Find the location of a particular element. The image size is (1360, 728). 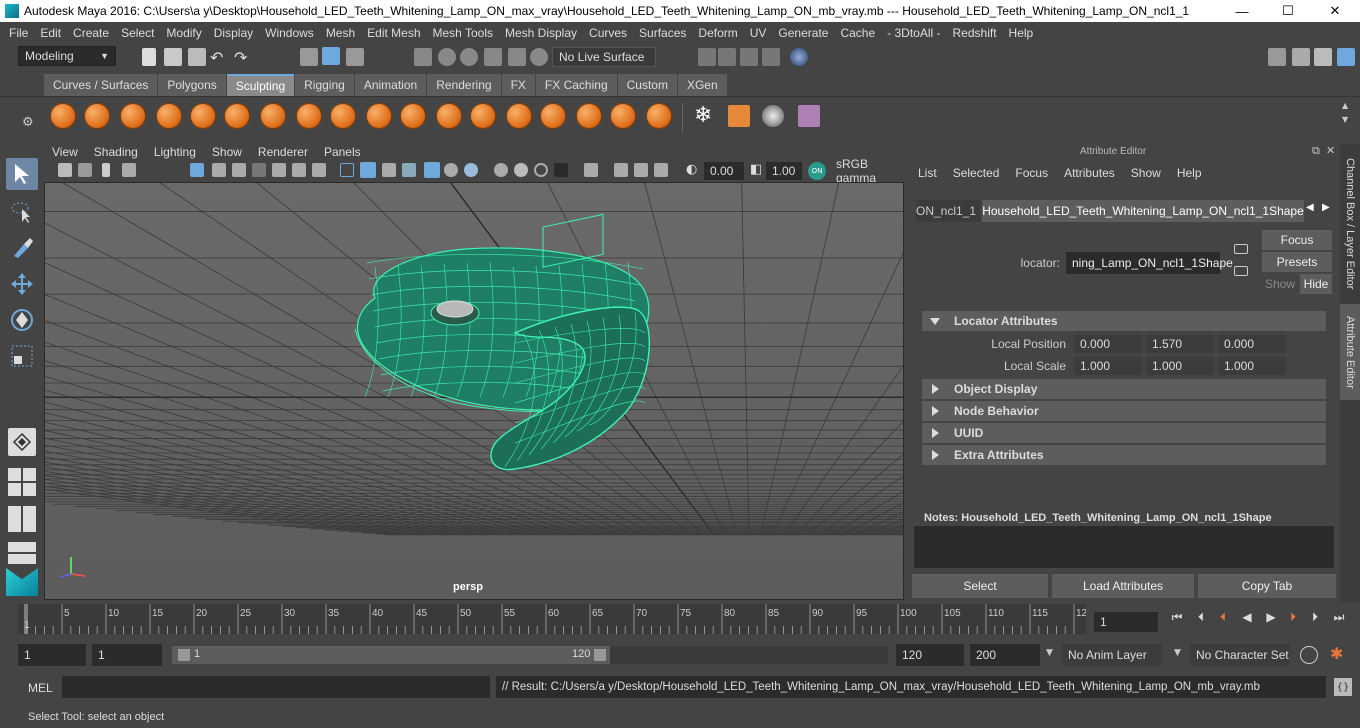

camera-lock-icon is located at coordinates (85, 170).